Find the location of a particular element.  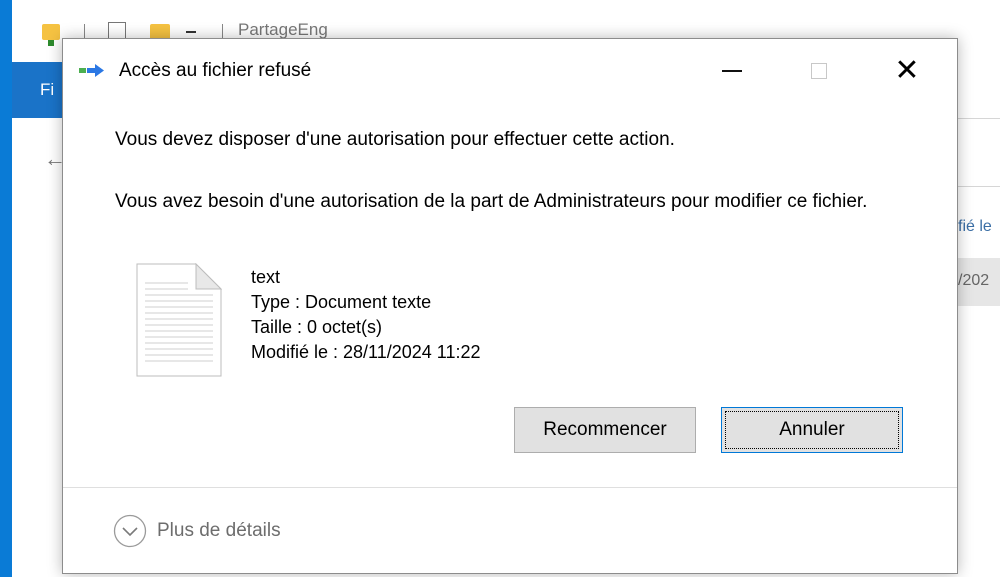

maximize-button is located at coordinates (819, 71).